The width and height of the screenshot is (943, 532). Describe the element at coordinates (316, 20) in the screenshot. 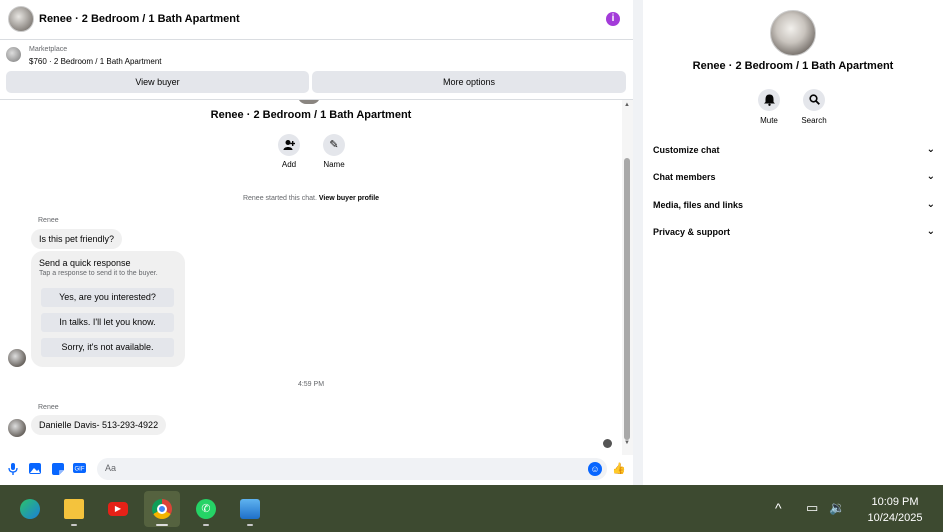

I see `chat-header: Renee · 2 Bedroom / 1 Bath Apartment i` at that location.